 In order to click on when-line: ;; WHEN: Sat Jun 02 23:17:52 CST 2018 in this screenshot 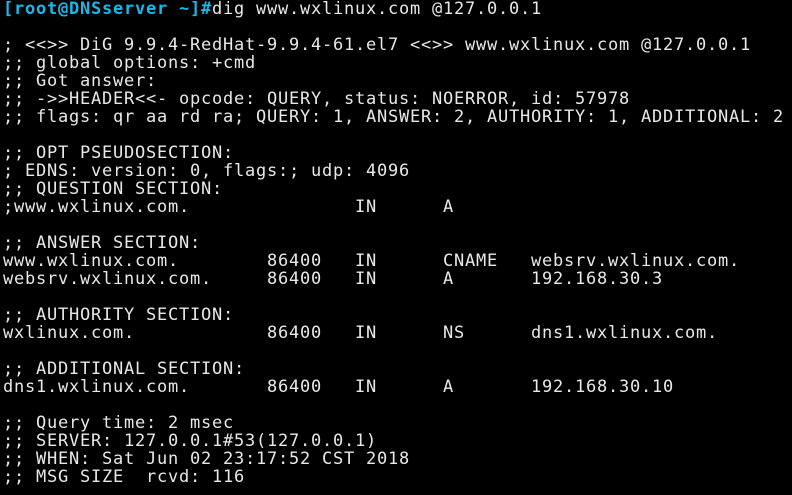, I will do `click(206, 459)`.